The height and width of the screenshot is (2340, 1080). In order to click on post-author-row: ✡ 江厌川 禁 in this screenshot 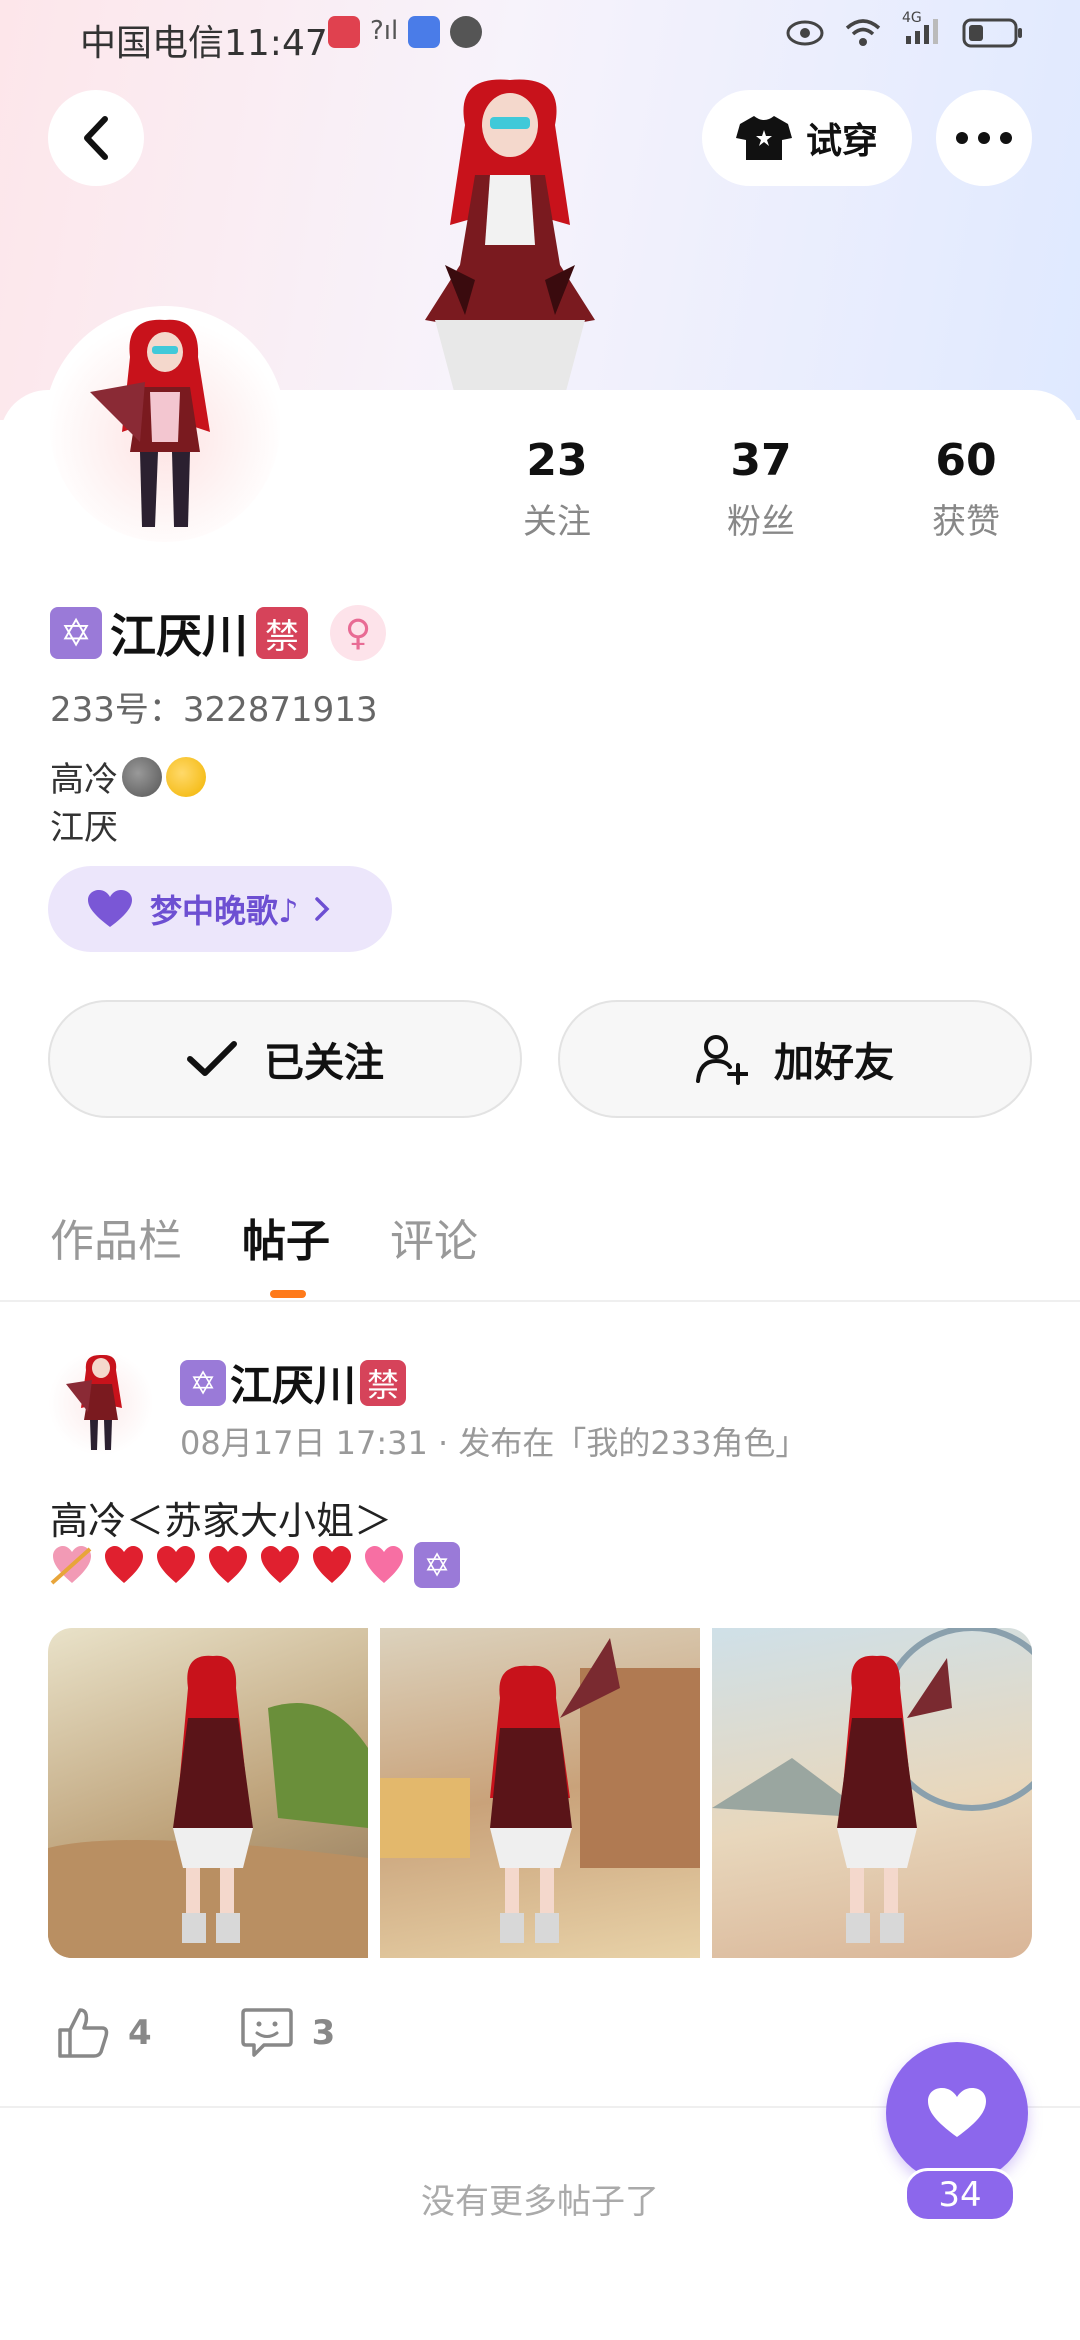, I will do `click(293, 1382)`.